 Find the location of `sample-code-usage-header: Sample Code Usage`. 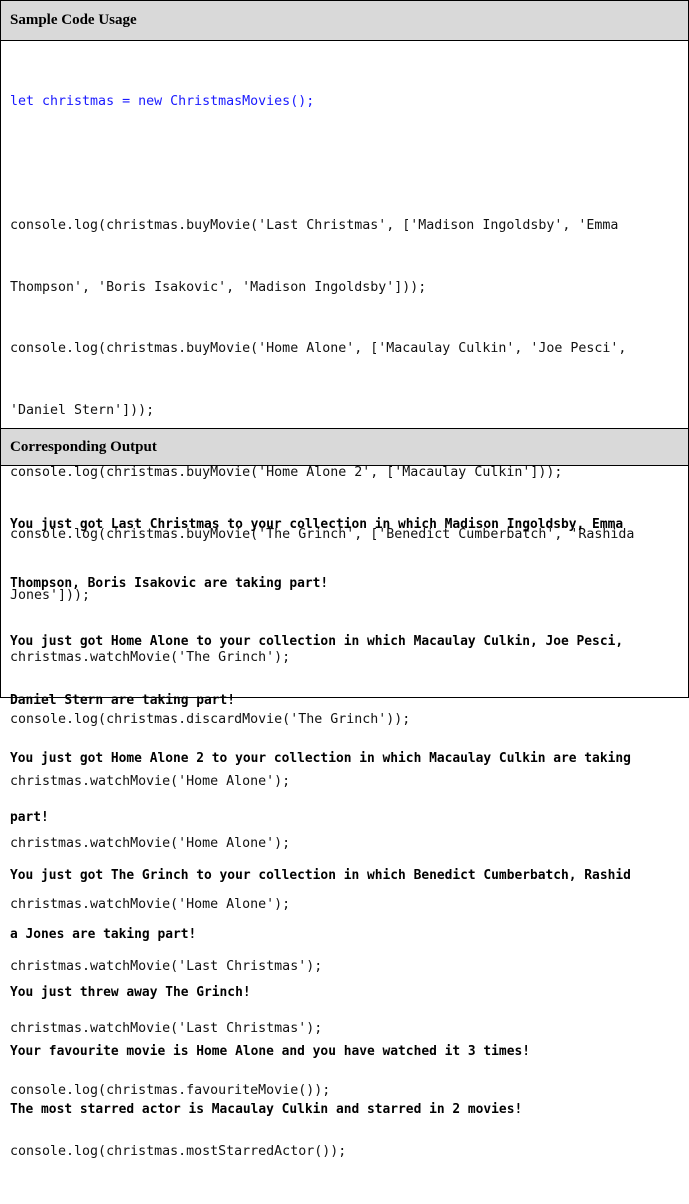

sample-code-usage-header: Sample Code Usage is located at coordinates (344, 21).